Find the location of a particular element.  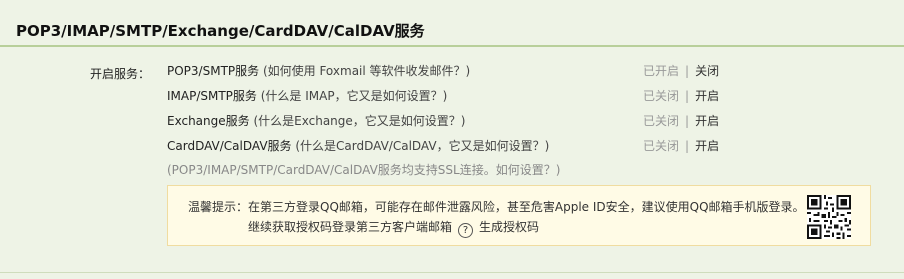

service-name: Exchange服务 is located at coordinates (208, 121).